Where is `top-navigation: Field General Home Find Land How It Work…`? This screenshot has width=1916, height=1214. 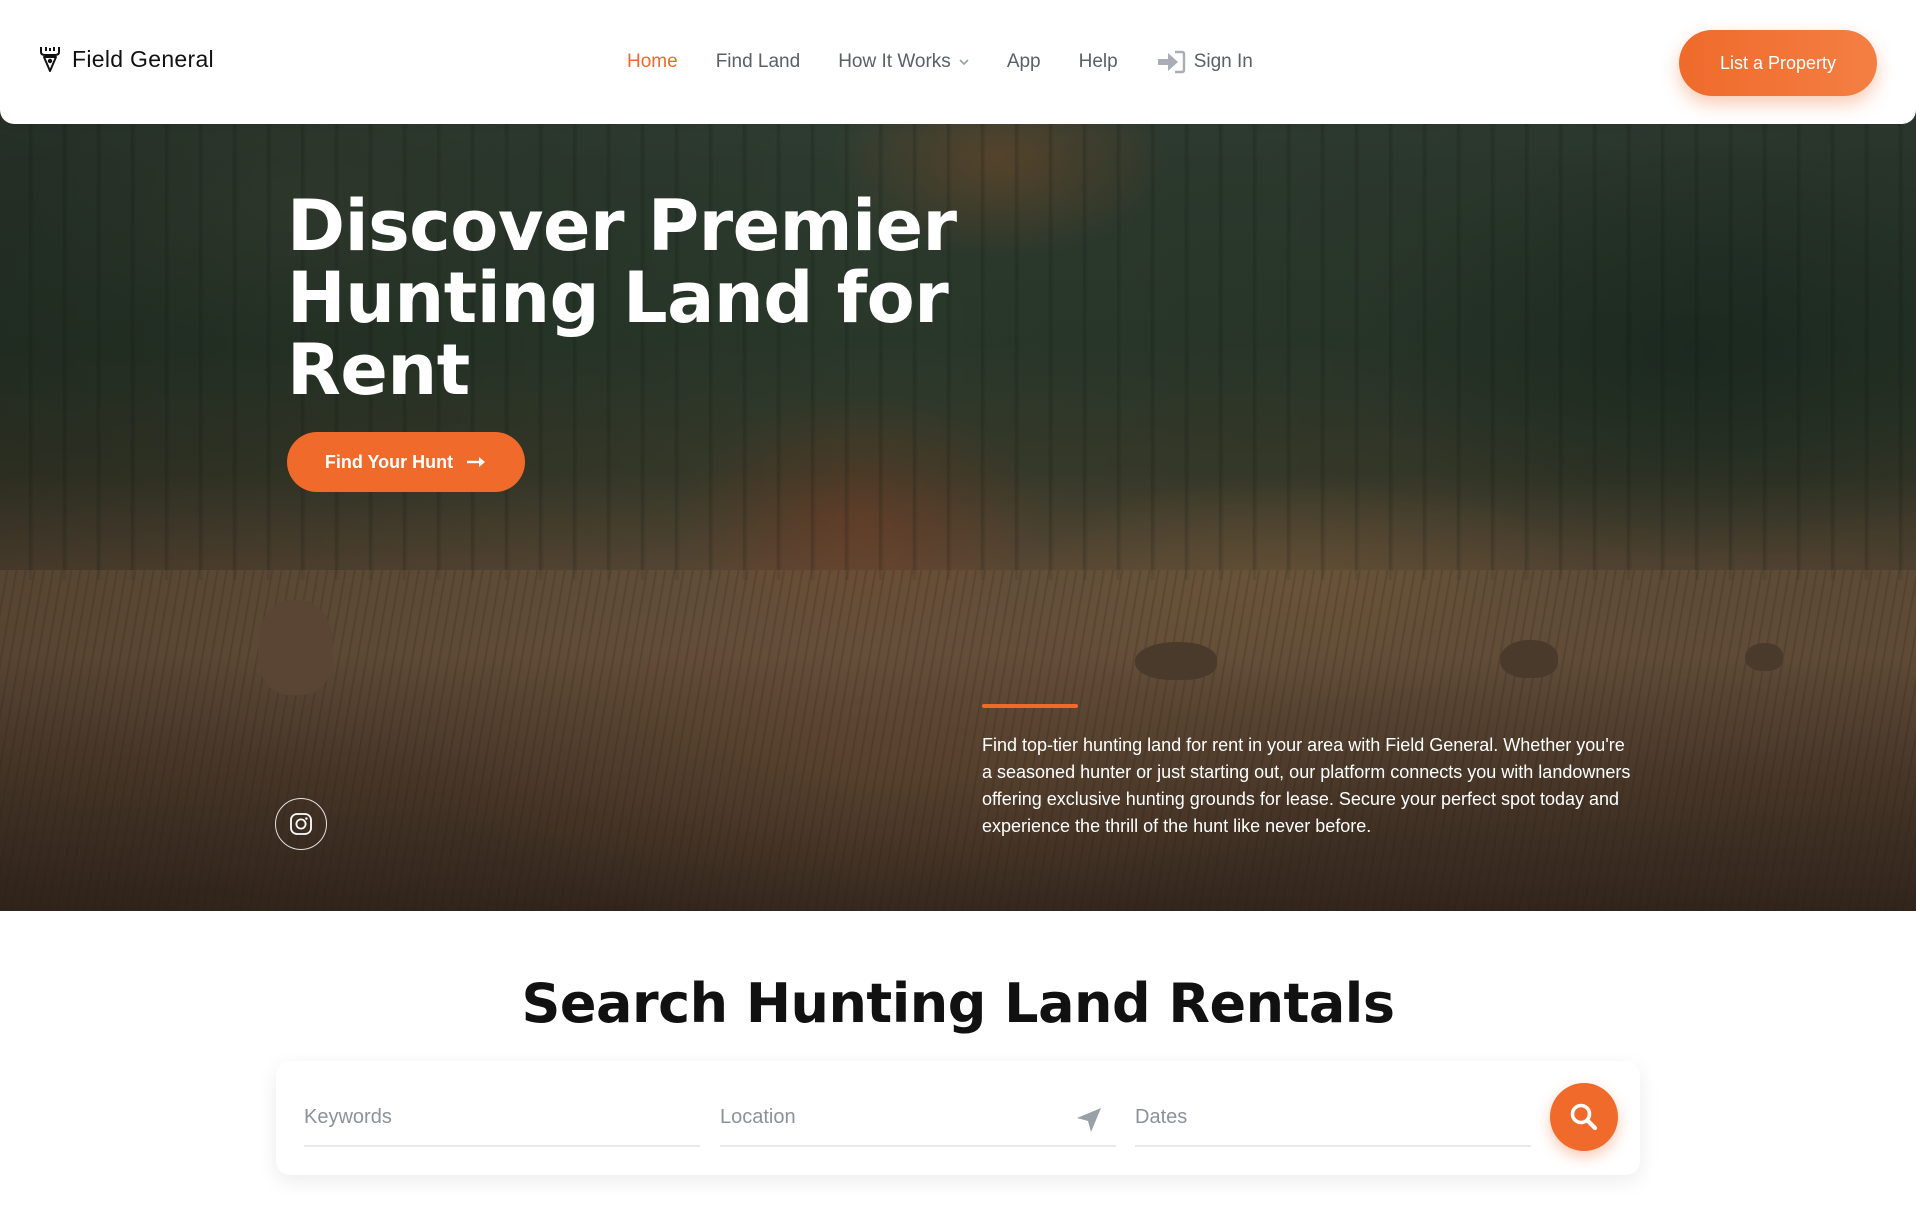
top-navigation: Field General Home Find Land How It Work… is located at coordinates (958, 62).